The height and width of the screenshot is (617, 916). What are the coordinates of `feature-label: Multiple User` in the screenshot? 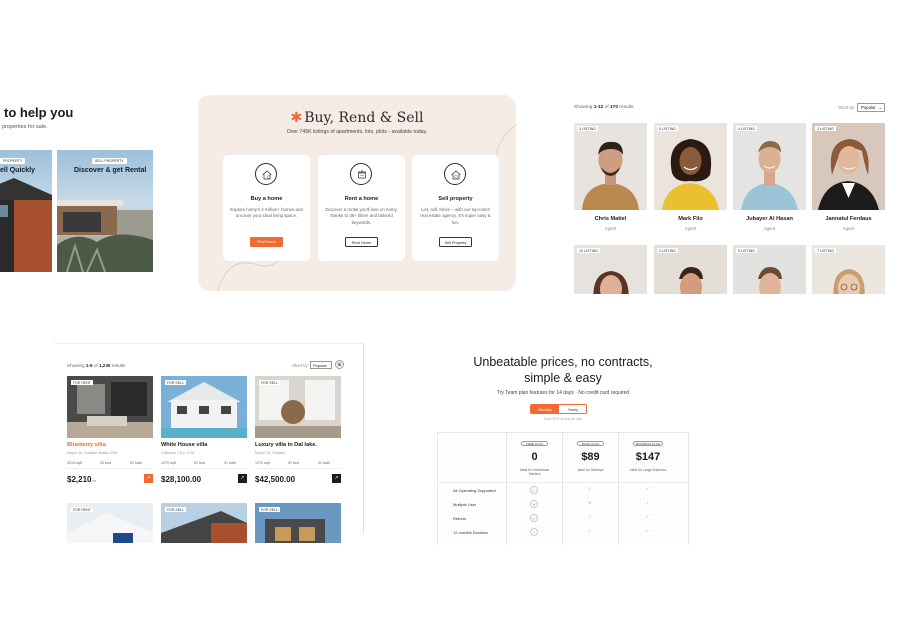 It's located at (465, 504).